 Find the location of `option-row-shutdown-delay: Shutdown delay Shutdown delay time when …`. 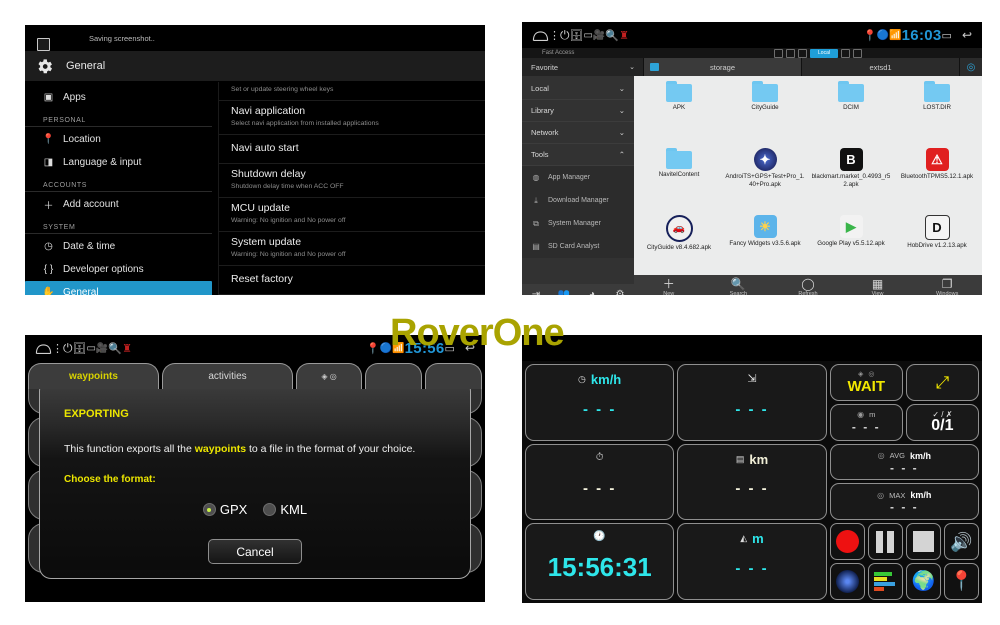

option-row-shutdown-delay: Shutdown delay Shutdown delay time when … is located at coordinates (352, 181).